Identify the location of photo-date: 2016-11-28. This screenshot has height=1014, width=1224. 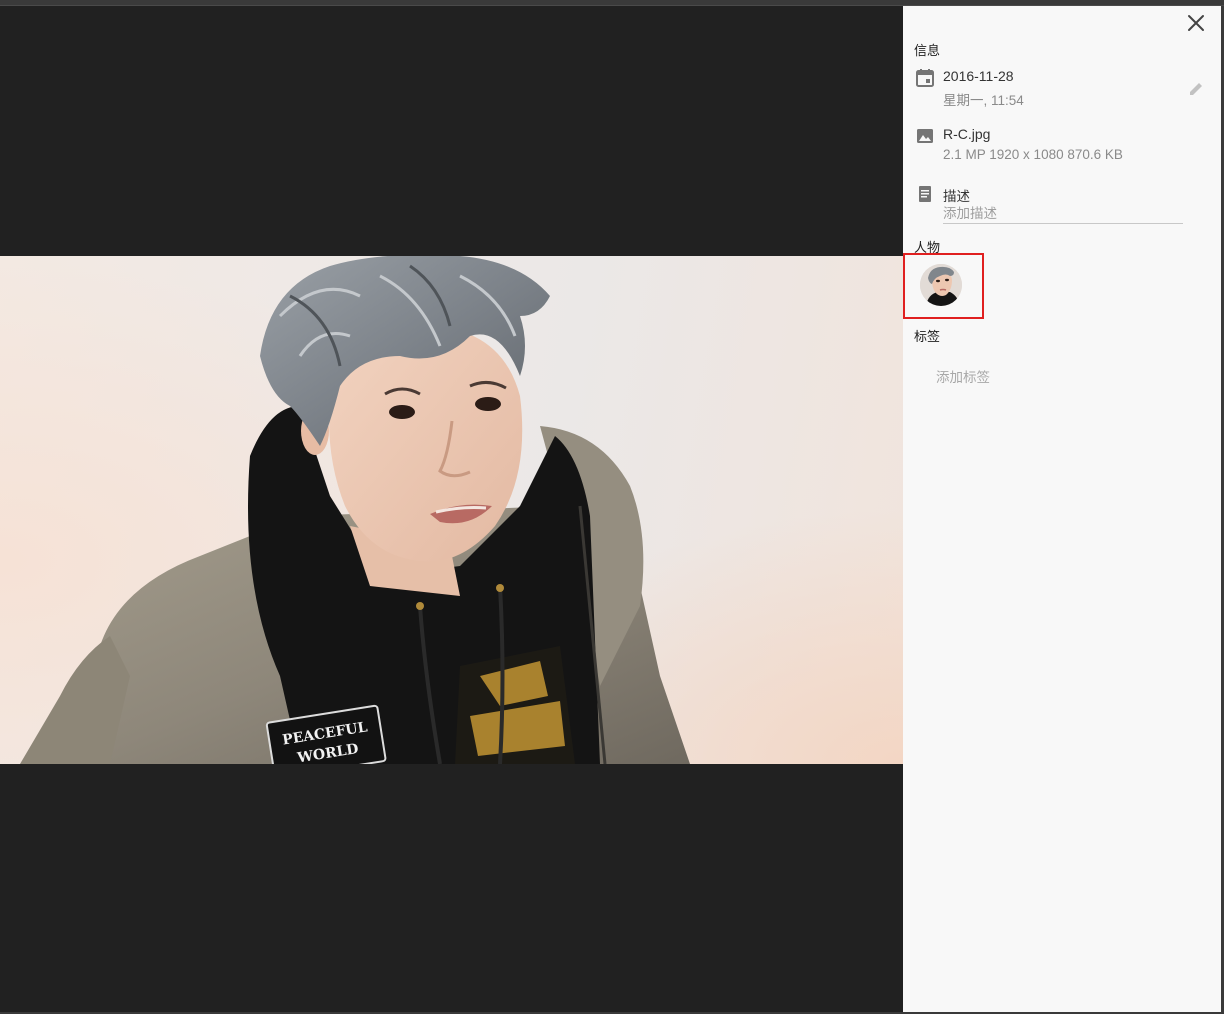
(978, 76).